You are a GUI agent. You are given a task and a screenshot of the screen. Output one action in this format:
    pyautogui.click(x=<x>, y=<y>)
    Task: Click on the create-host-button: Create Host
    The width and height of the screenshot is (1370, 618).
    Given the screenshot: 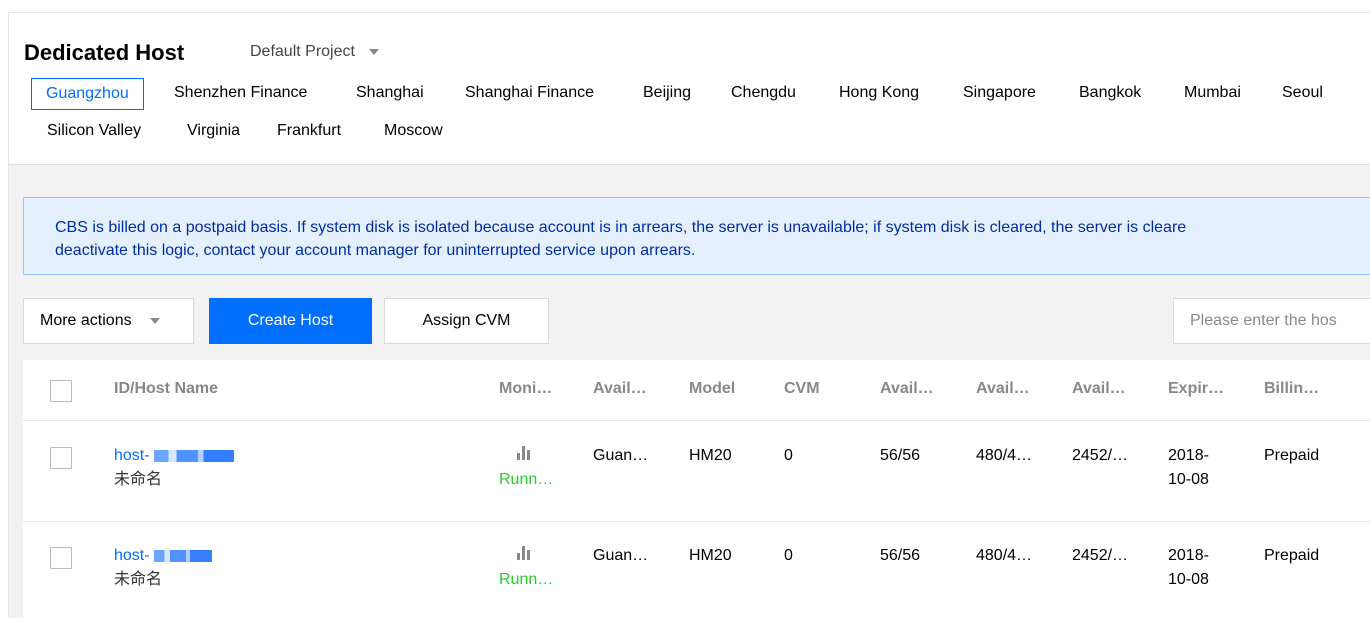 What is the action you would take?
    pyautogui.click(x=290, y=321)
    